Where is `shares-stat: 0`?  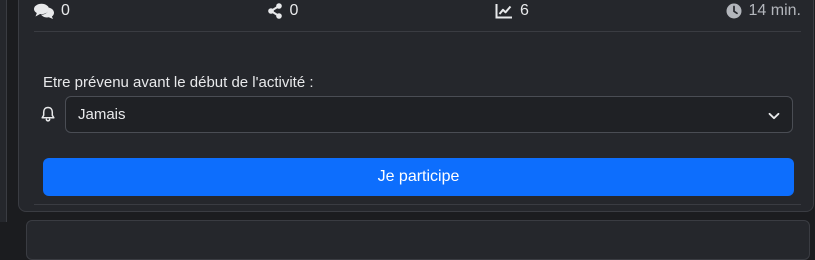
shares-stat: 0 is located at coordinates (283, 11).